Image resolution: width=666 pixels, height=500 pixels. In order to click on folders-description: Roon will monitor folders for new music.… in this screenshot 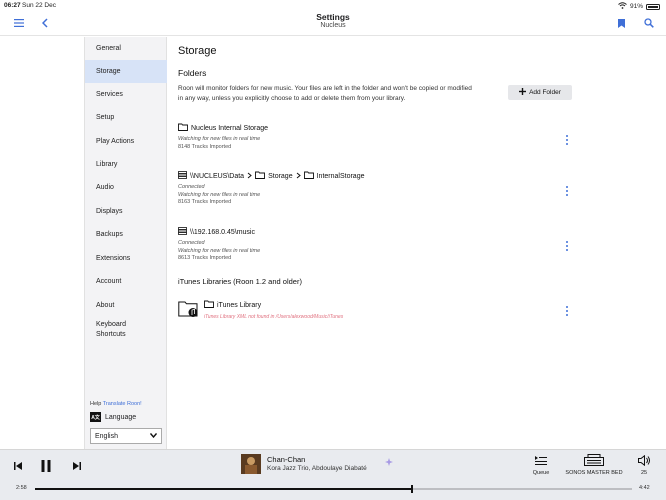, I will do `click(325, 93)`.